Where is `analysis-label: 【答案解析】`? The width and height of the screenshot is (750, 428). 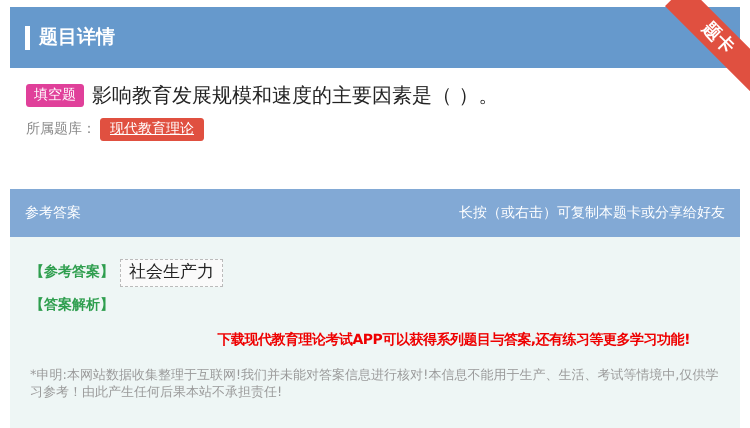
analysis-label: 【答案解析】 is located at coordinates (72, 305).